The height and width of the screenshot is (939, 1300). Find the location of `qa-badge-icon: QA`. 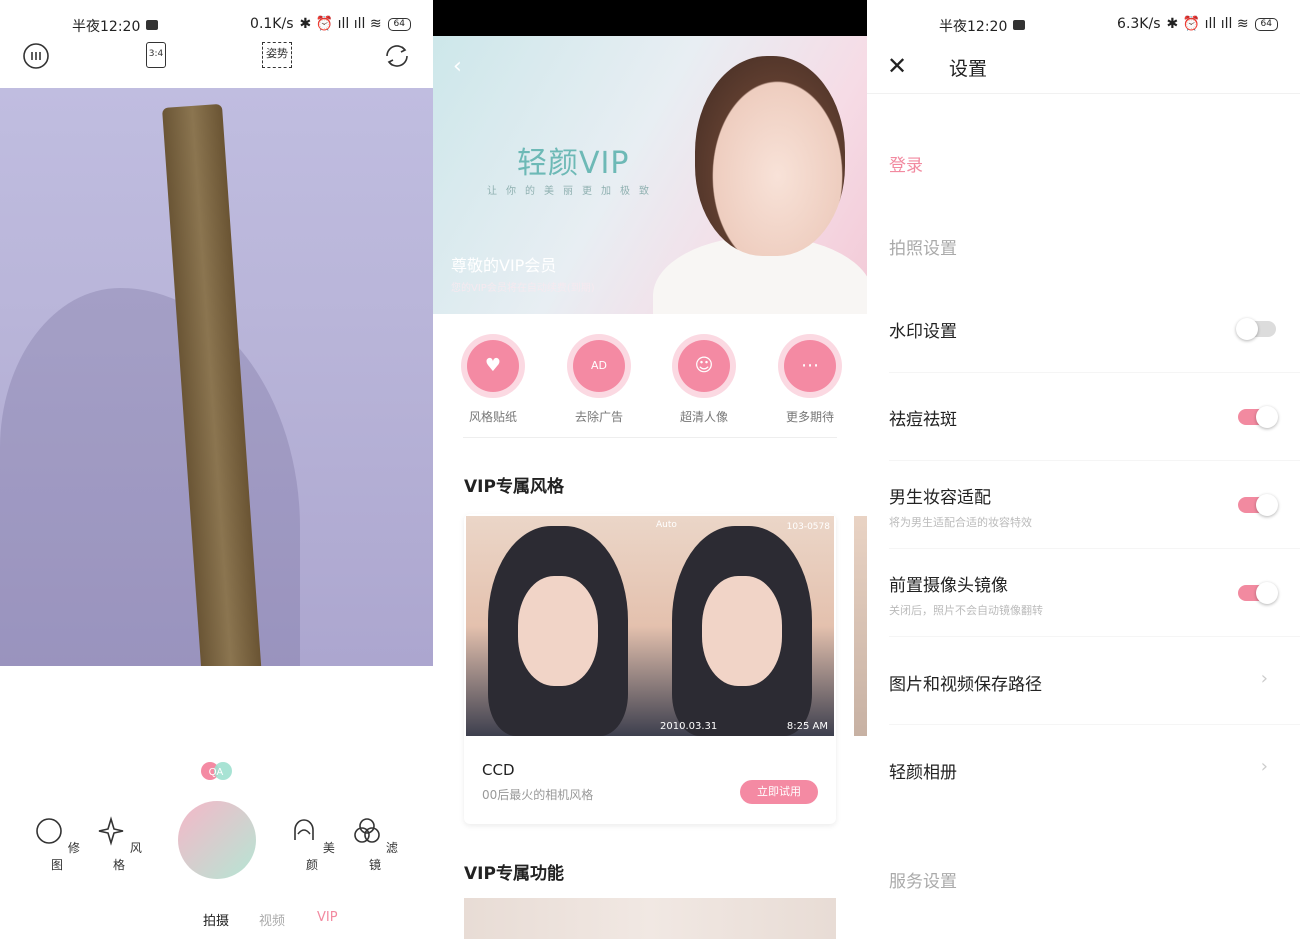

qa-badge-icon: QA is located at coordinates (217, 771).